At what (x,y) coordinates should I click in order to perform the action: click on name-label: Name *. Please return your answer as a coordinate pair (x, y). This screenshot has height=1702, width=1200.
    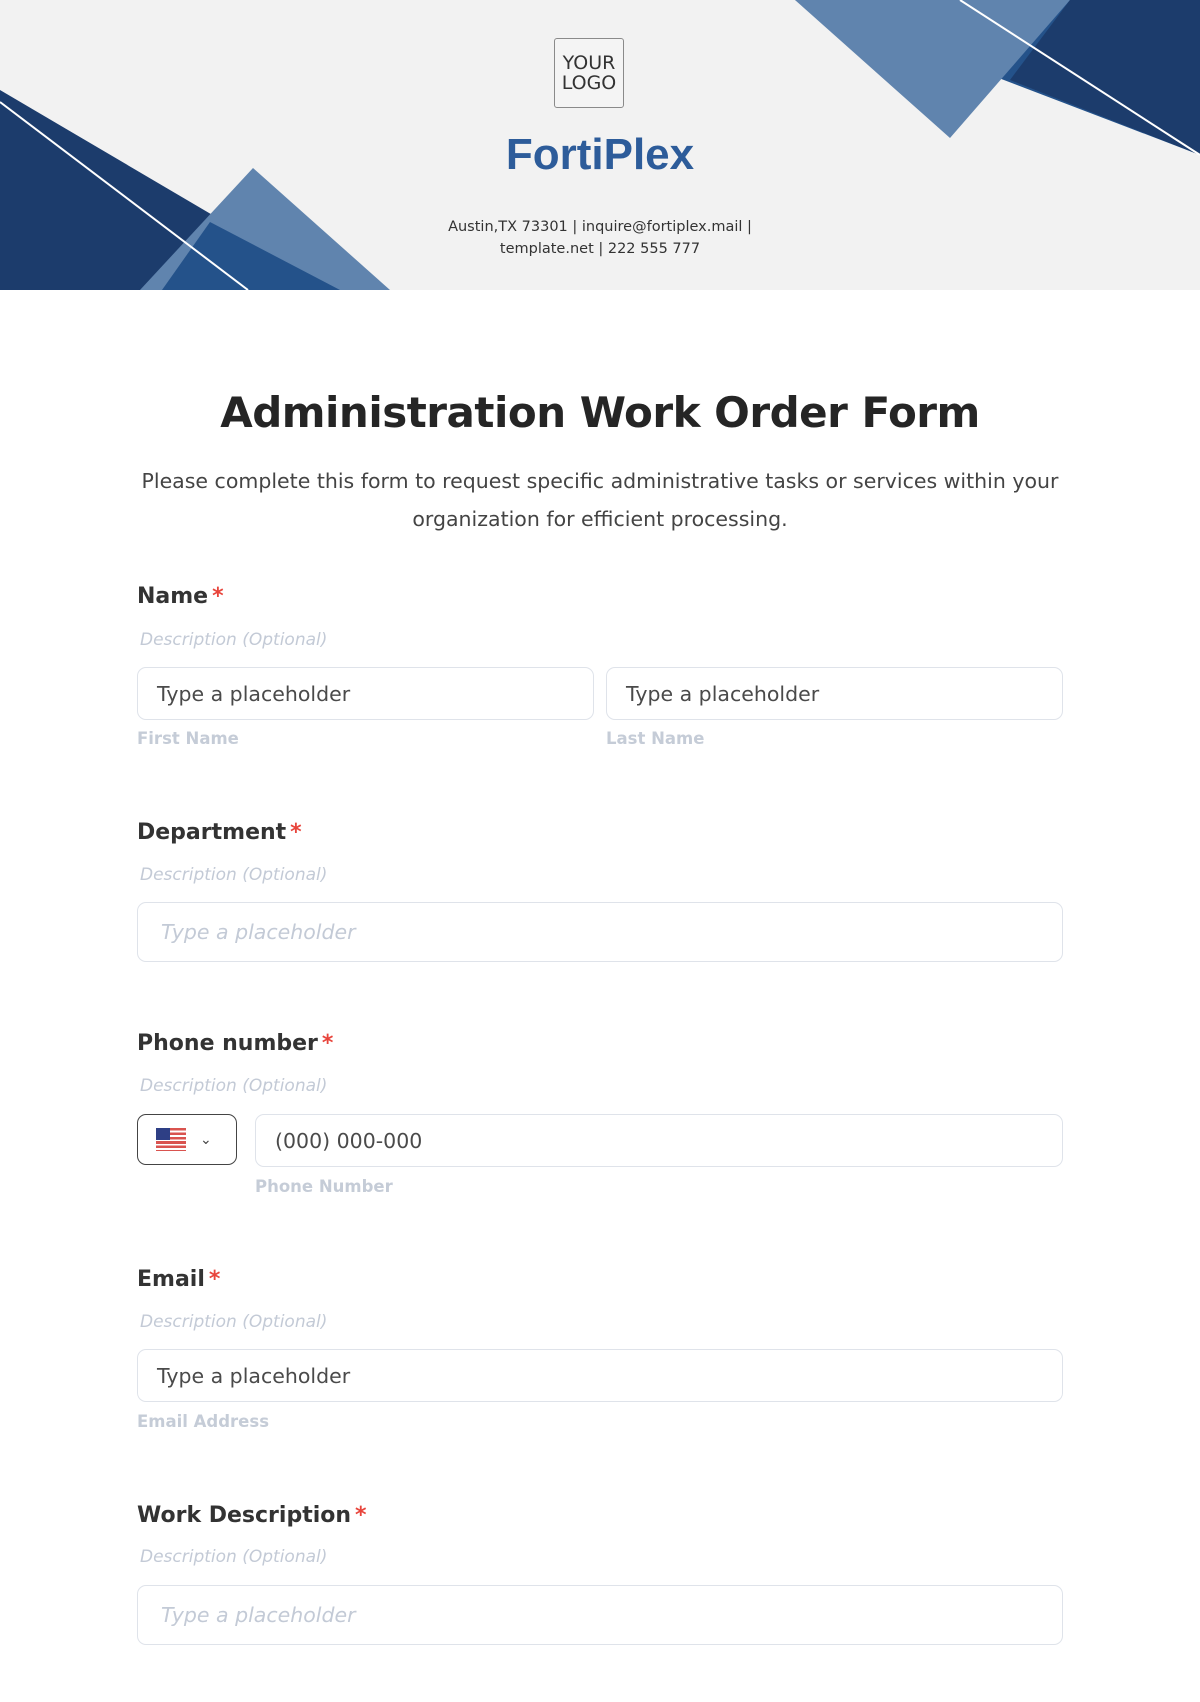
    Looking at the image, I should click on (180, 596).